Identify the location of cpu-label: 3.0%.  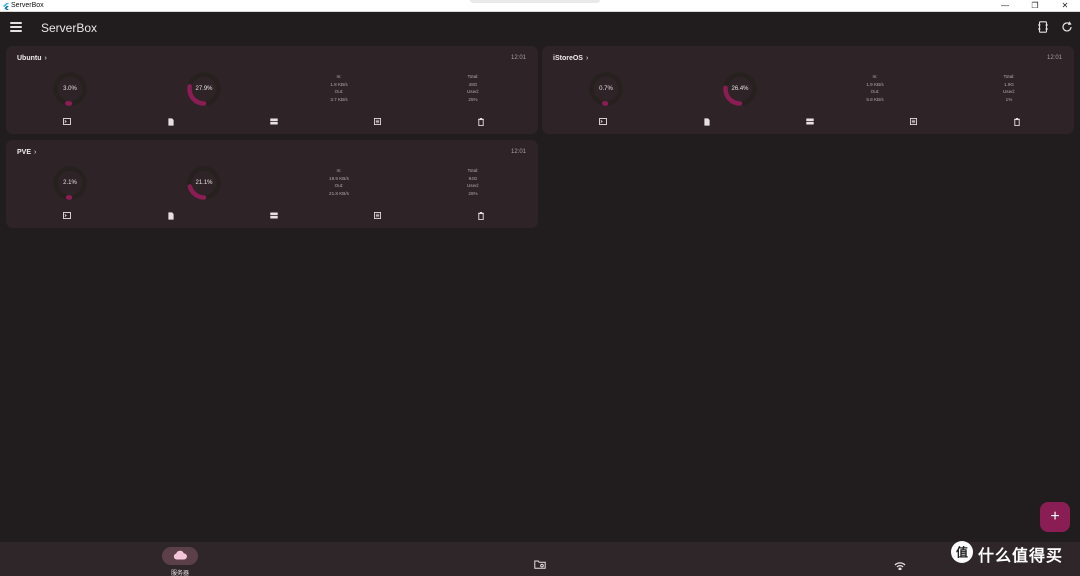
(70, 89).